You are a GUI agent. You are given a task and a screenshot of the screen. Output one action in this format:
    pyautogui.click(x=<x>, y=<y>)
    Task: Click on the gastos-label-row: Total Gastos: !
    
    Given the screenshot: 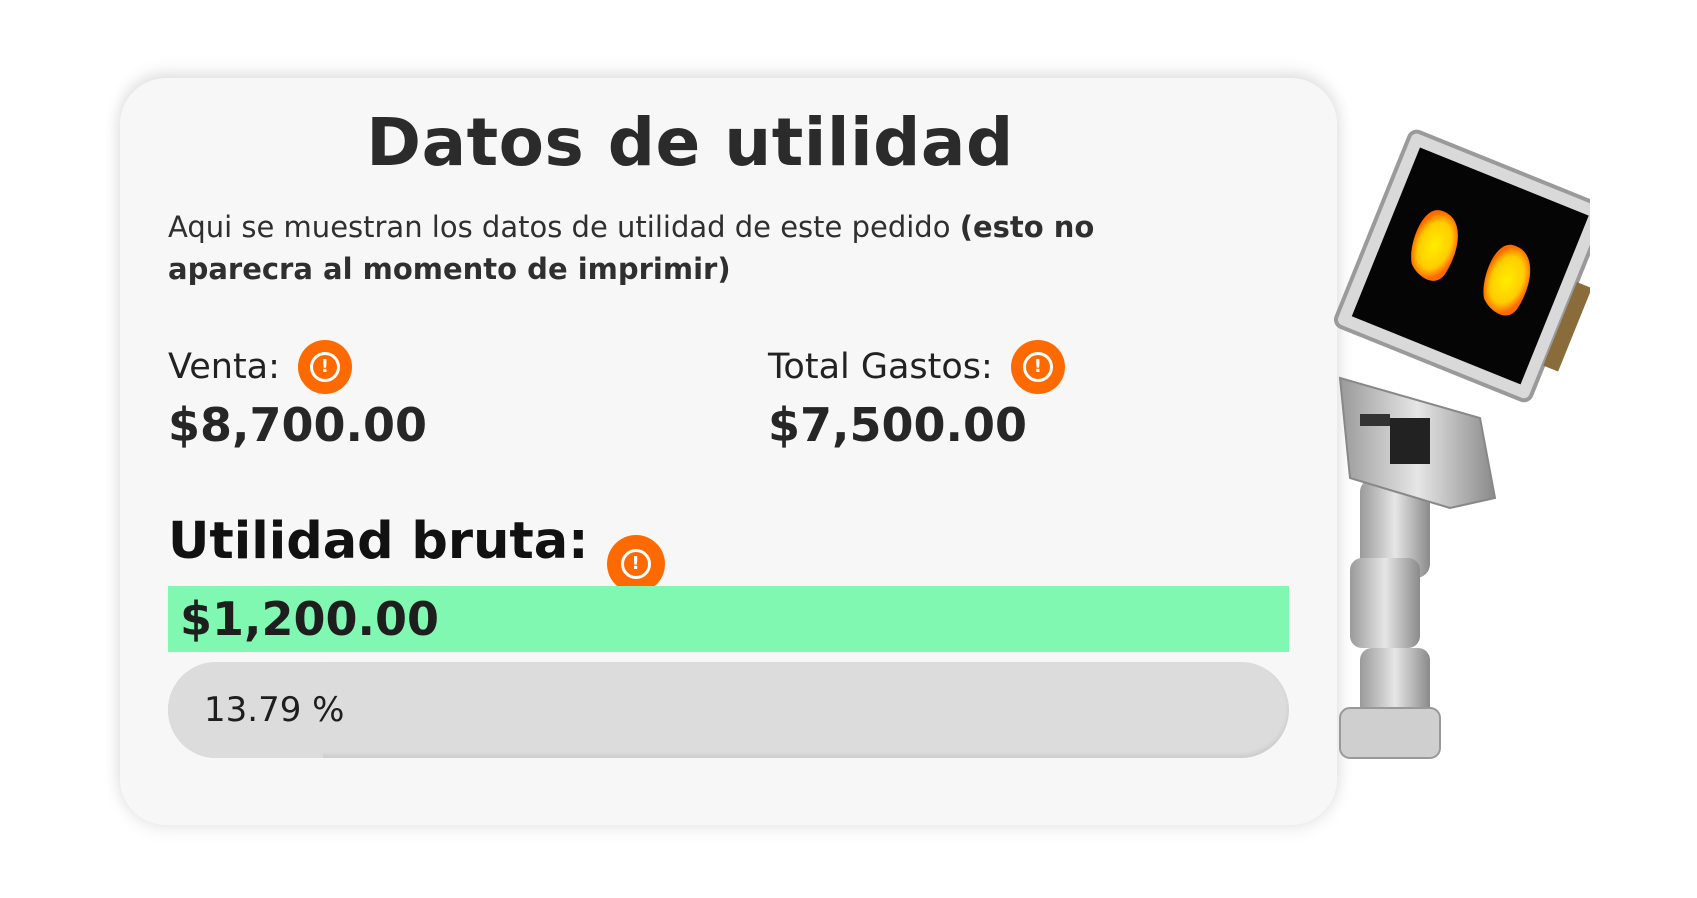 What is the action you would take?
    pyautogui.click(x=916, y=367)
    